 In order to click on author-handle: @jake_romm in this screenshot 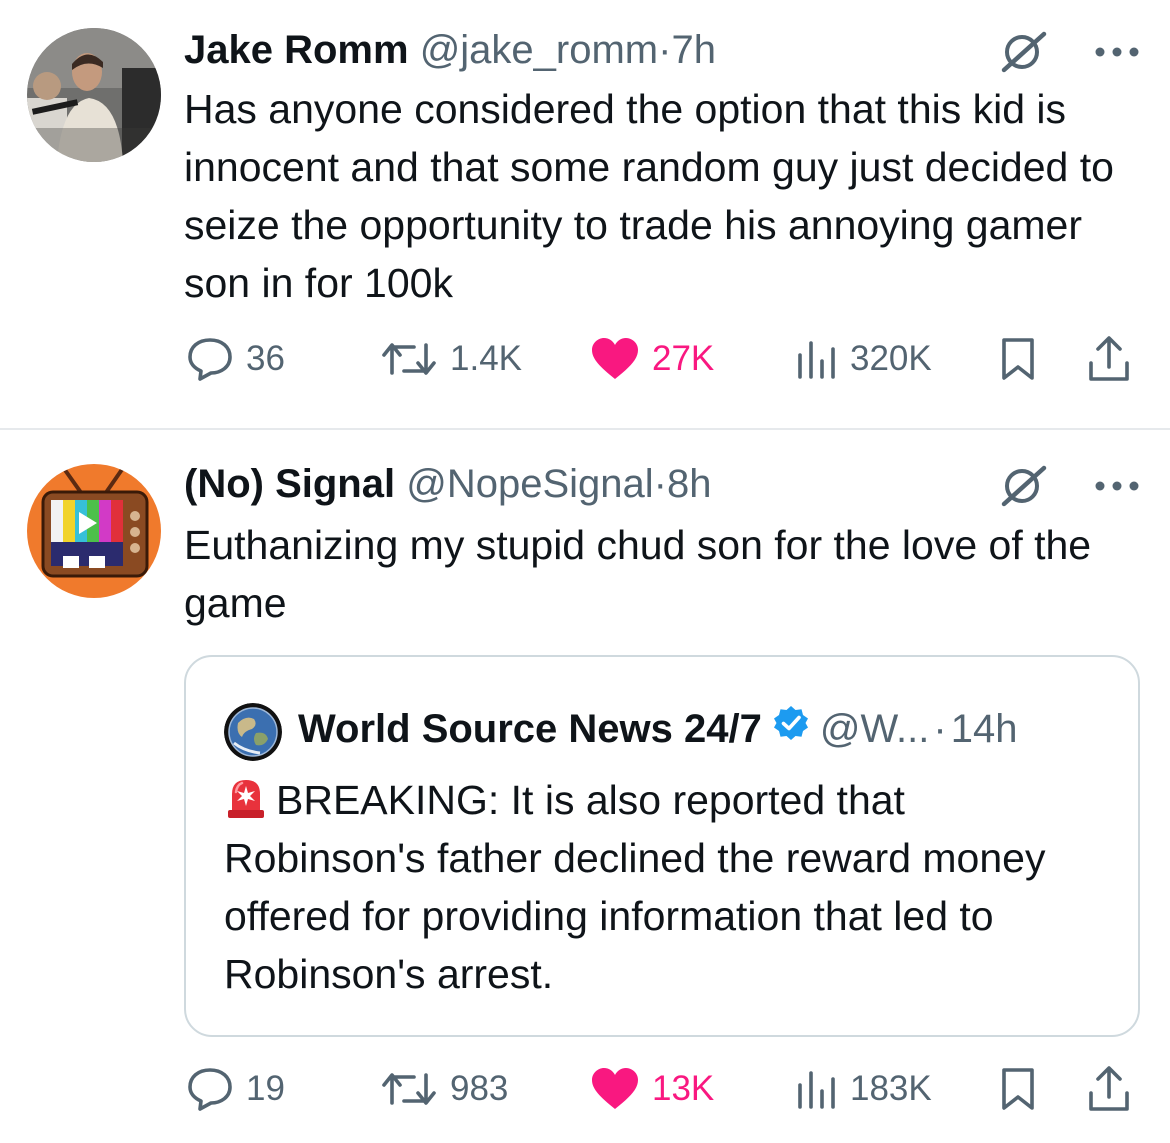, I will do `click(539, 50)`.